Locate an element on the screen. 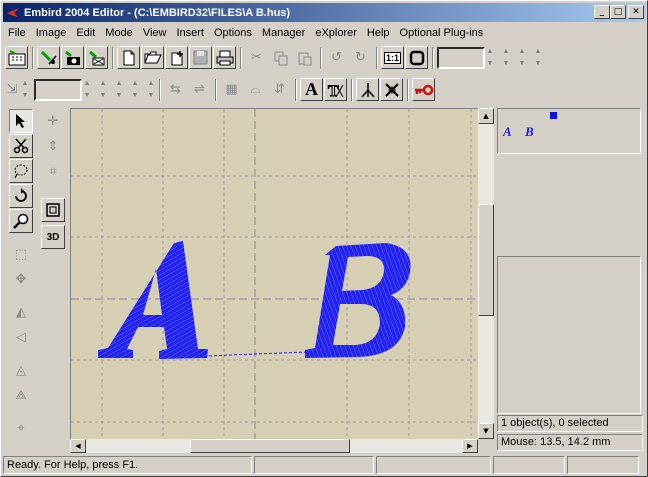  stitch-tool-button is located at coordinates (48, 57).